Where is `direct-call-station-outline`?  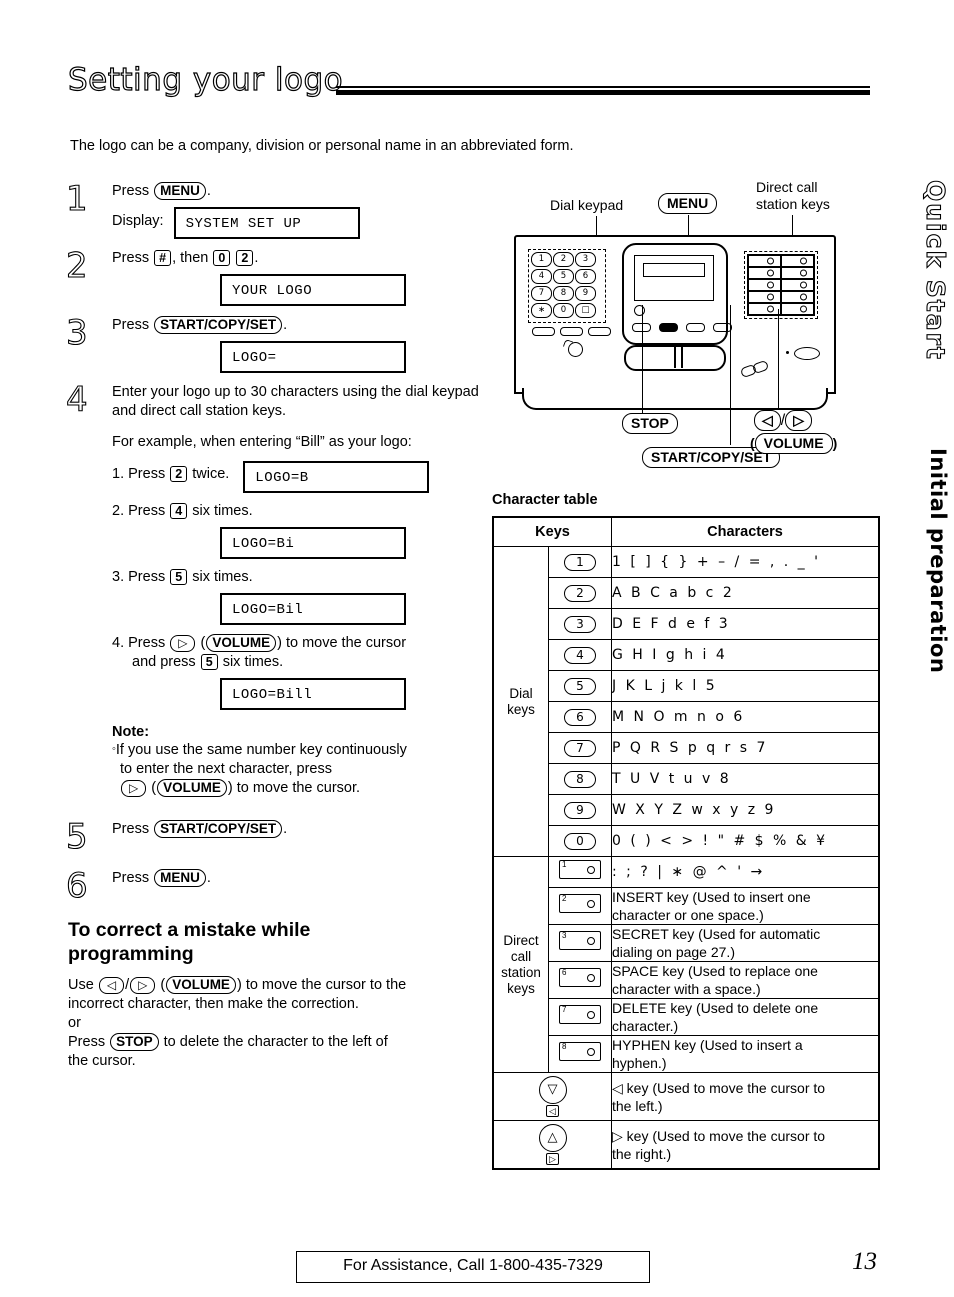
direct-call-station-outline is located at coordinates (781, 285).